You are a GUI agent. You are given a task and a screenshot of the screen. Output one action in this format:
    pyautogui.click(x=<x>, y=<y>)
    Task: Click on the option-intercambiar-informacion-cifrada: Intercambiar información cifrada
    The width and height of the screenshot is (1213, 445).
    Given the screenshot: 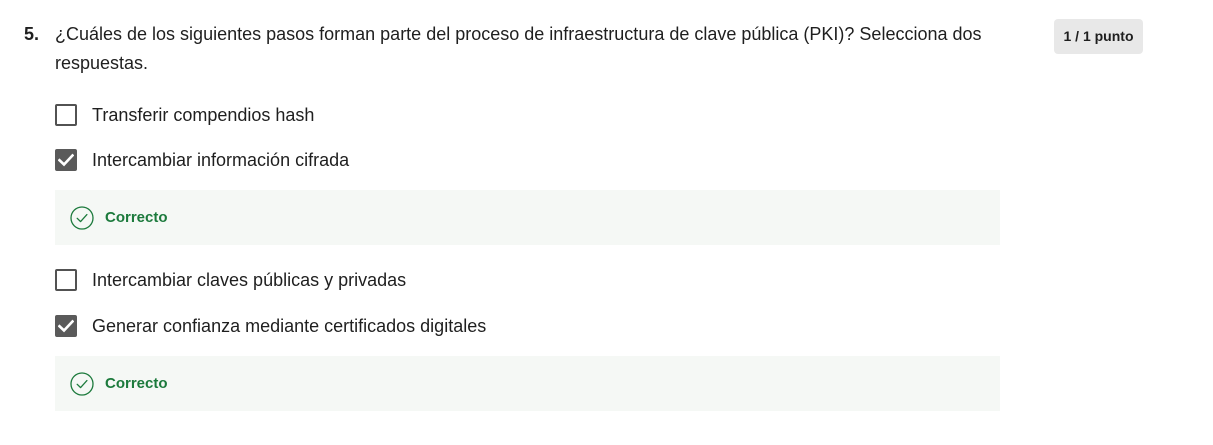 What is the action you would take?
    pyautogui.click(x=202, y=160)
    